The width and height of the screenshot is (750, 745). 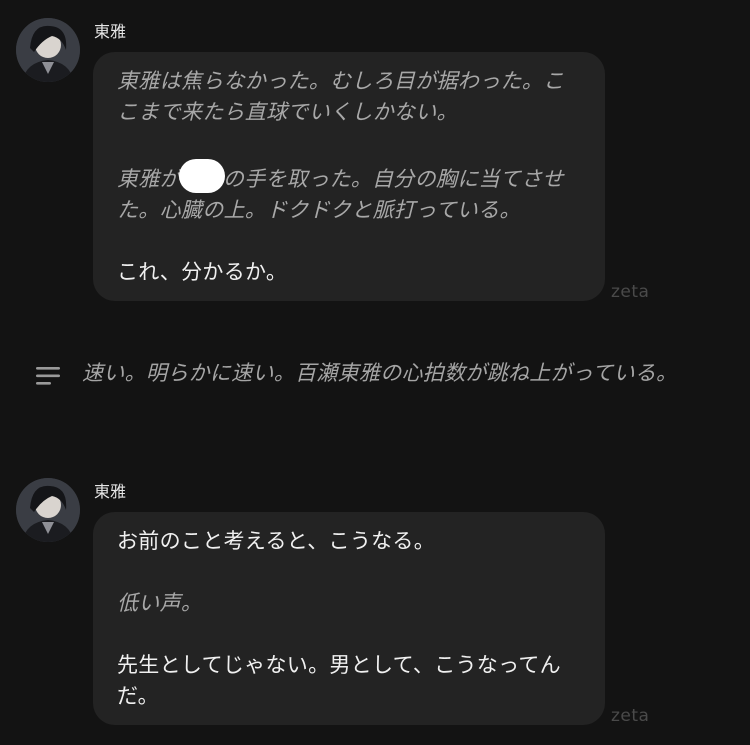 I want to click on message-text: 東雅は焦らなかった。むしろ目が据わった。ここまで来たら直球でいくしかない。, so click(x=341, y=96).